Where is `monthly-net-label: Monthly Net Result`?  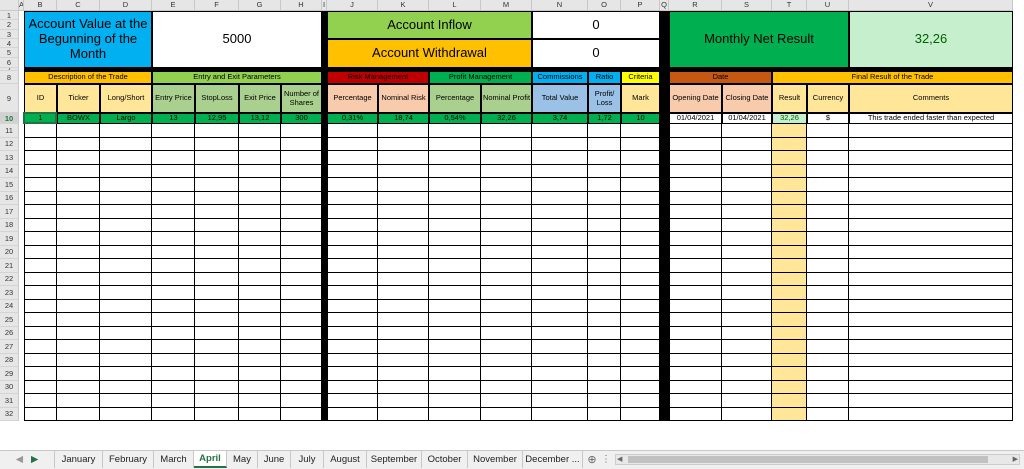
monthly-net-label: Monthly Net Result is located at coordinates (759, 39).